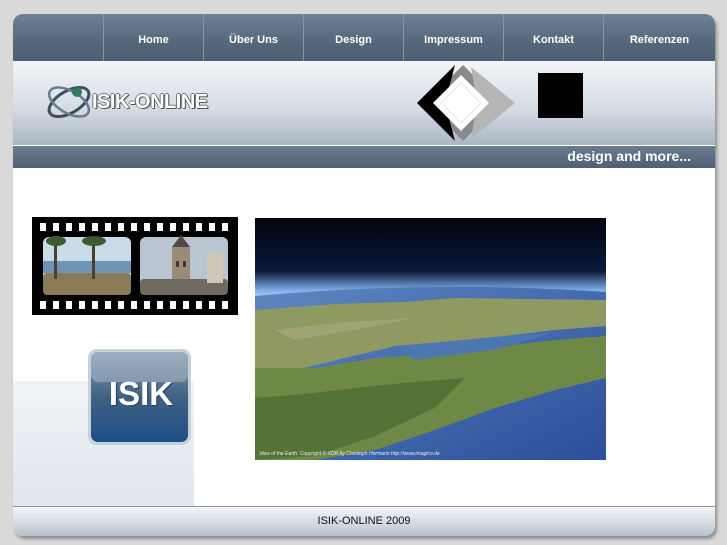  Describe the element at coordinates (58, 37) in the screenshot. I see `nav-spacer` at that location.